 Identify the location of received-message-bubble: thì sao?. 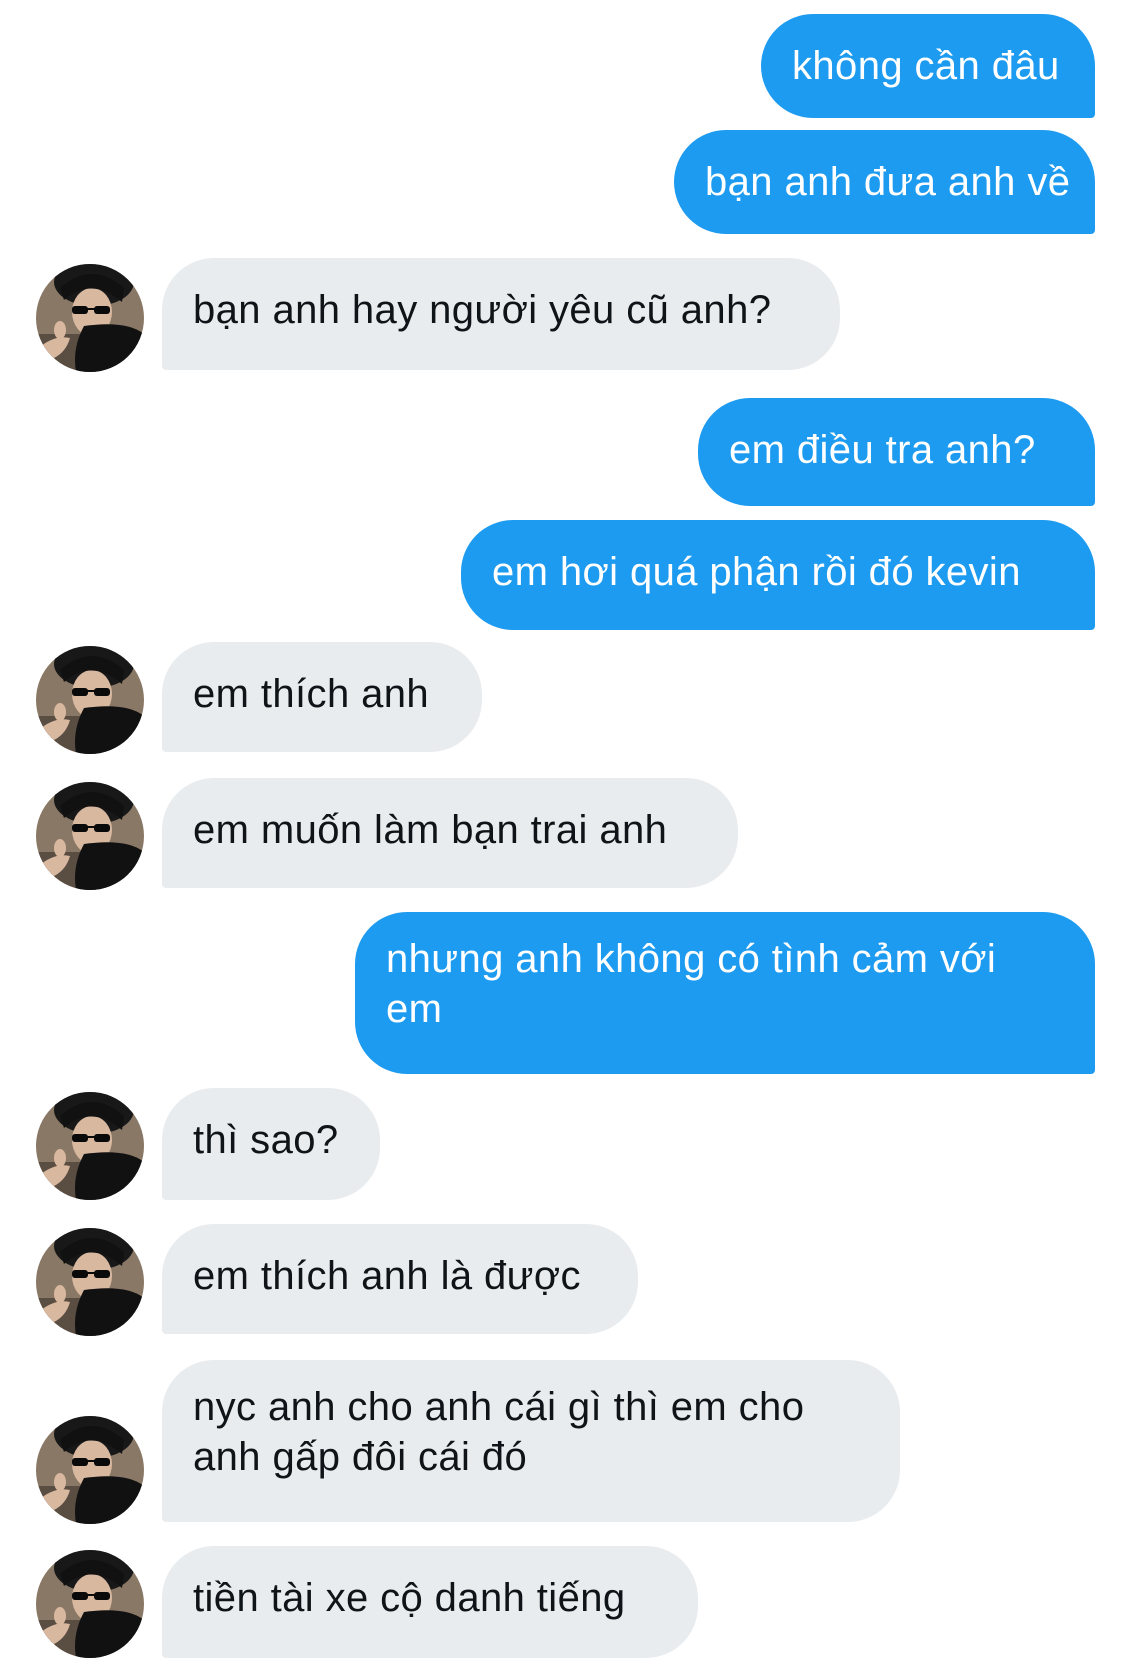
(271, 1144).